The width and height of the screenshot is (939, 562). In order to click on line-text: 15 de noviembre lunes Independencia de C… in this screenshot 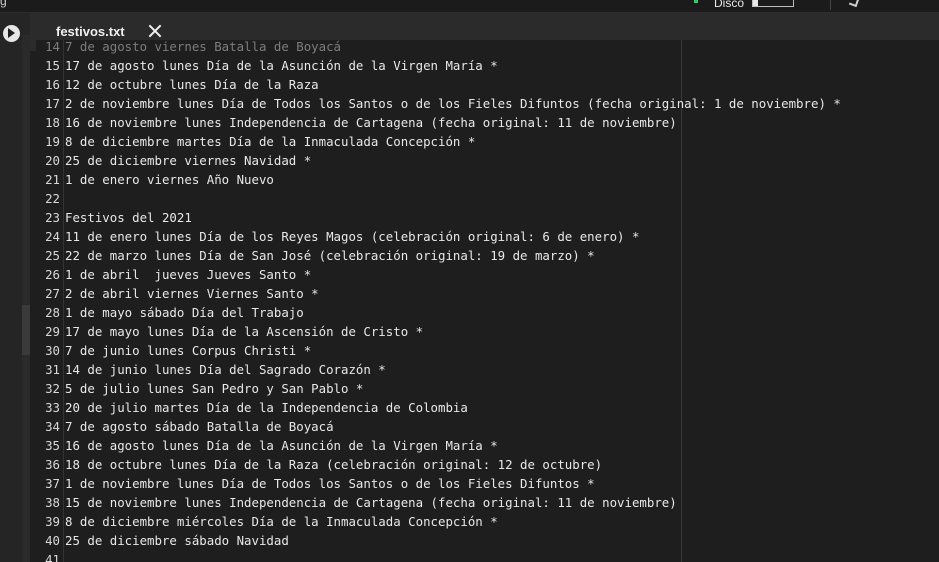, I will do `click(371, 502)`.